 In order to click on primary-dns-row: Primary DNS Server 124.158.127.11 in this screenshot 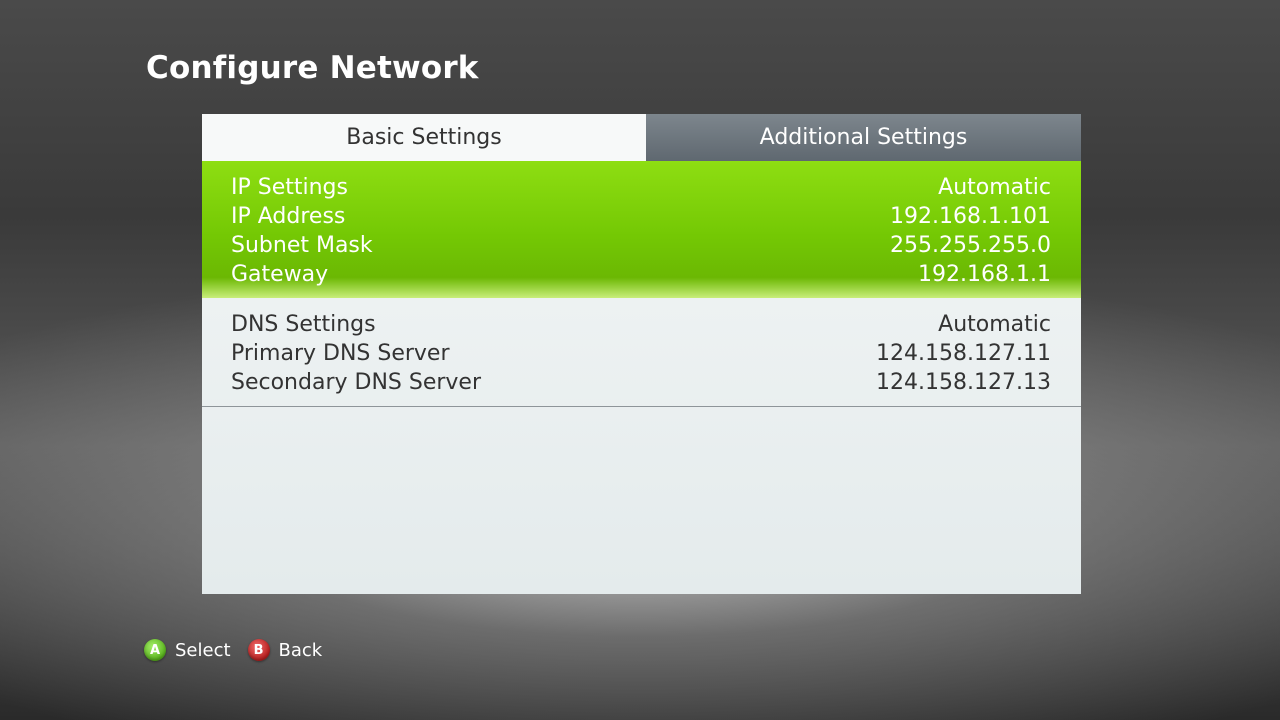, I will do `click(641, 353)`.